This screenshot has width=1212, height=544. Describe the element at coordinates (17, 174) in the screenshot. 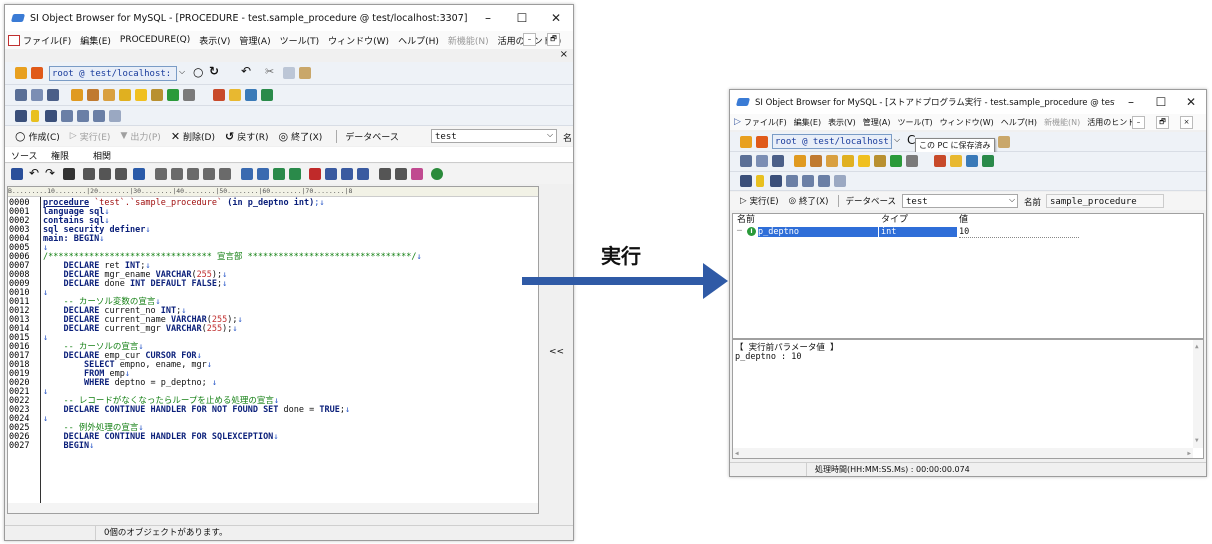

I see `save-icon` at that location.